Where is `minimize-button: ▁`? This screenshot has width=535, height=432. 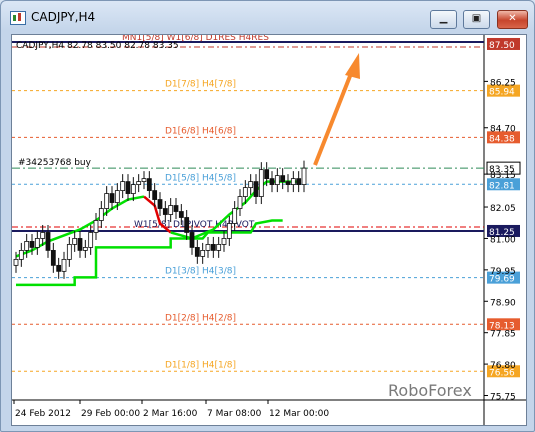
minimize-button: ▁ is located at coordinates (443, 19).